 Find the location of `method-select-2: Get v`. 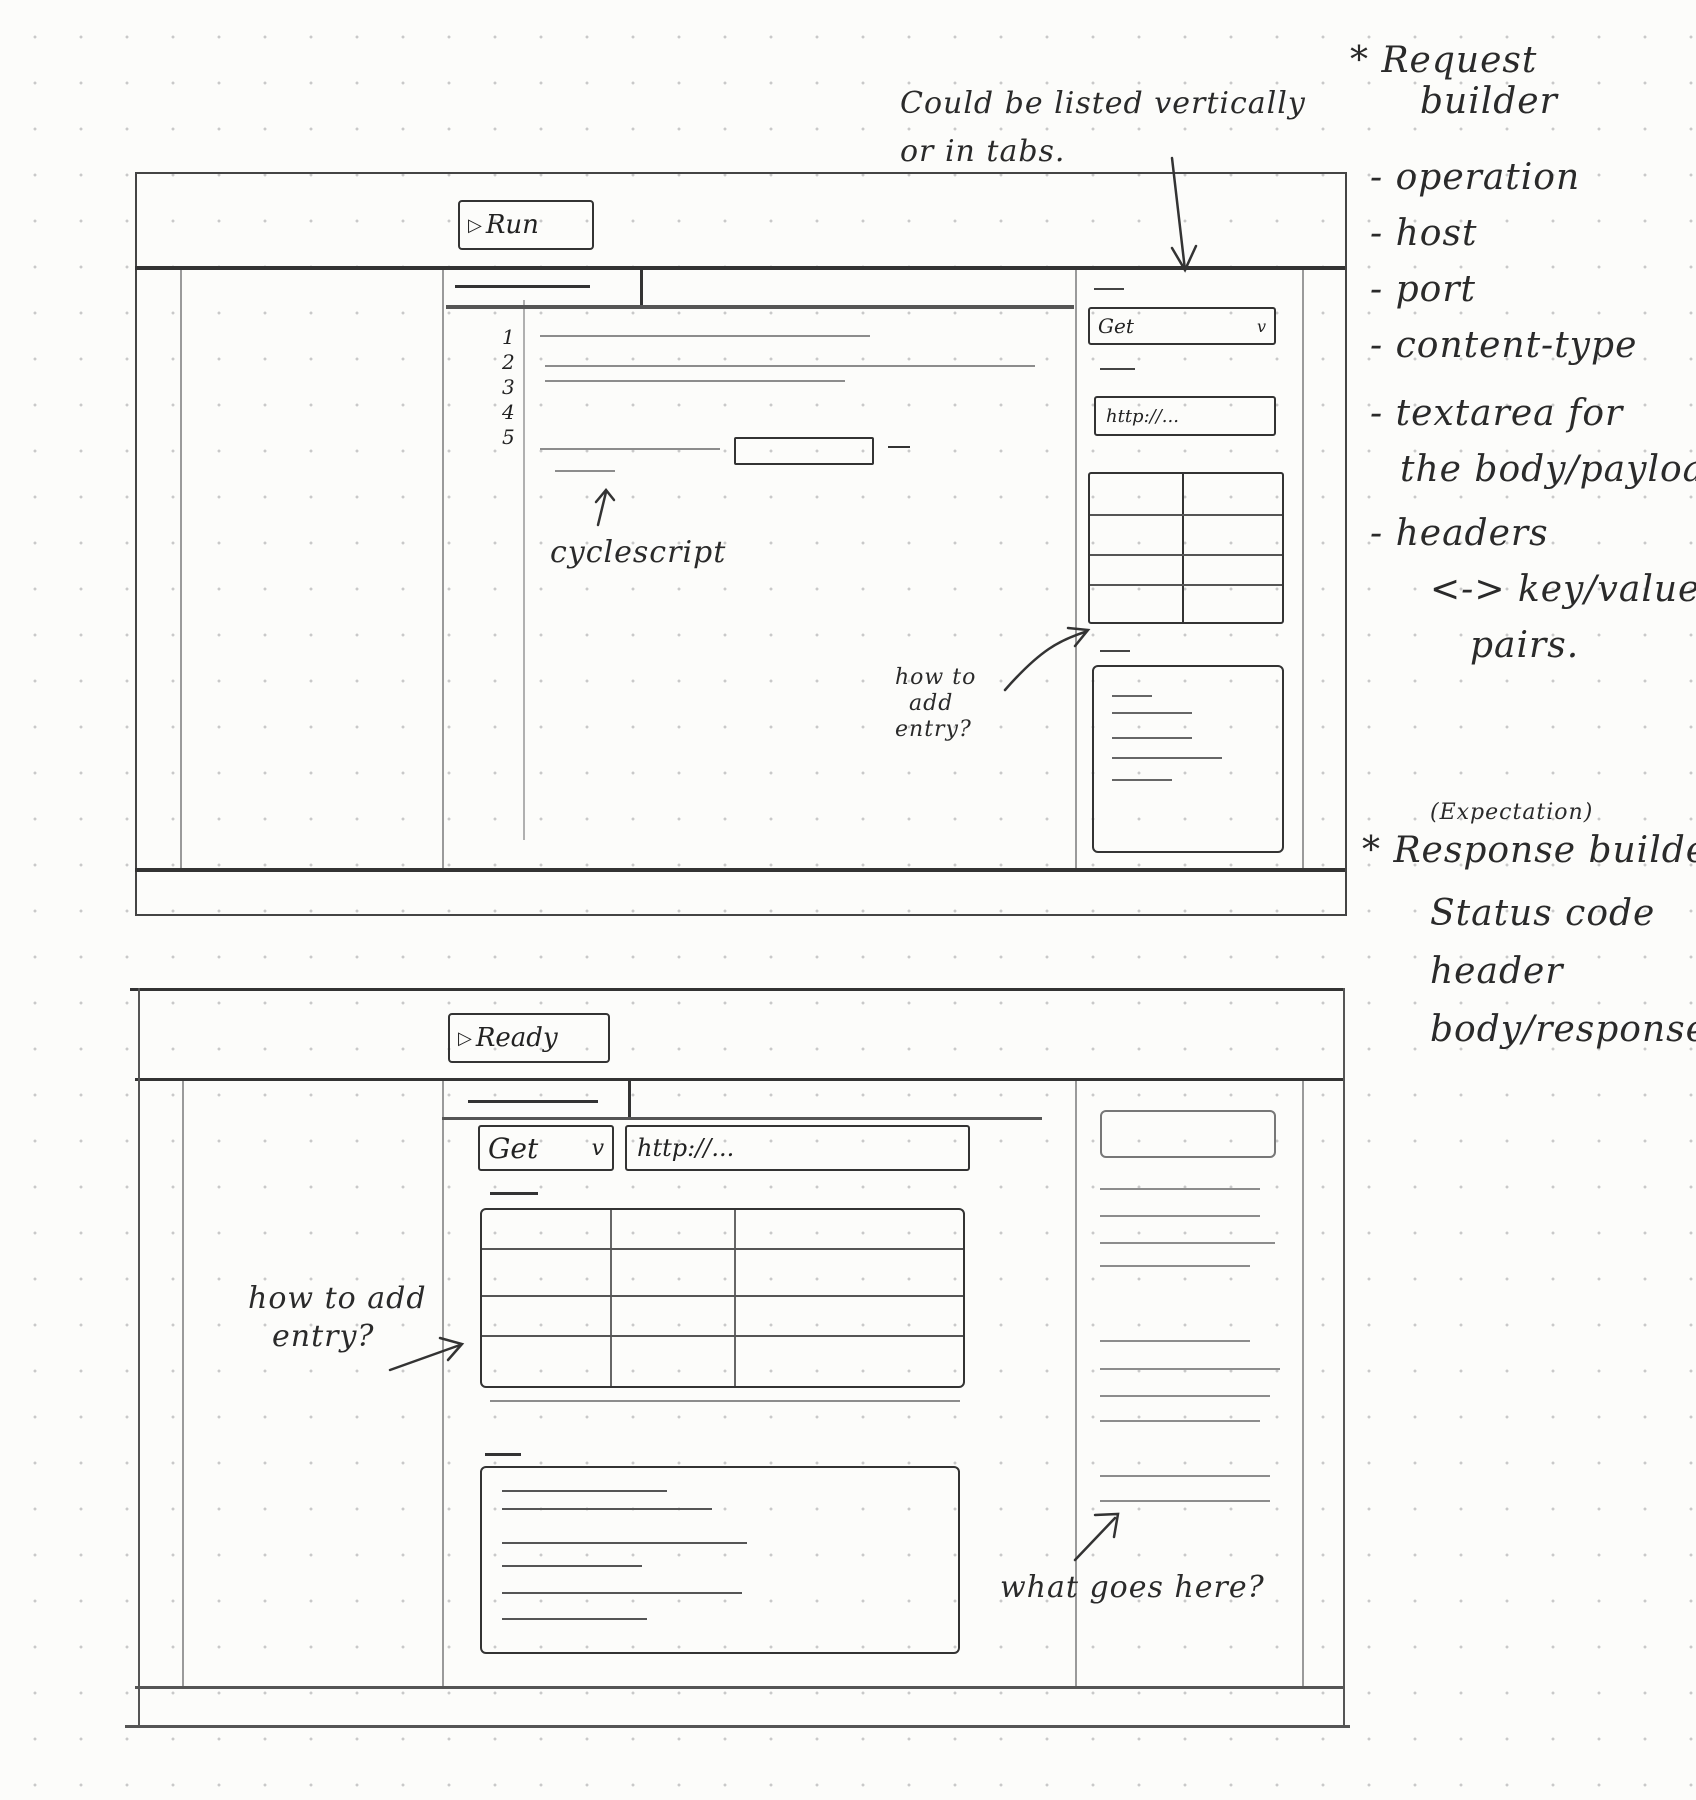

method-select-2: Get v is located at coordinates (546, 1148).